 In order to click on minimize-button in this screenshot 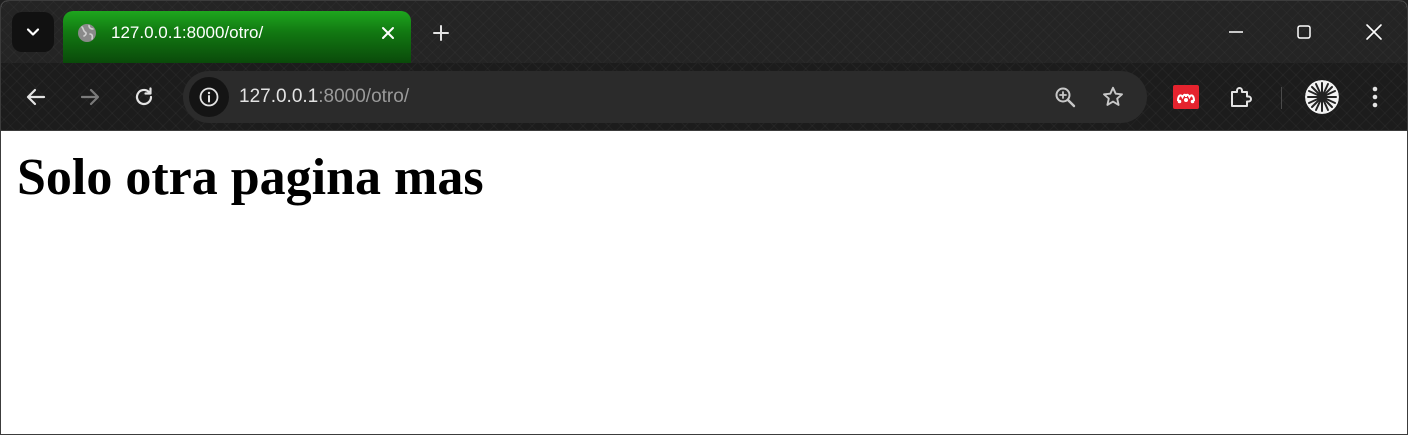, I will do `click(1236, 32)`.